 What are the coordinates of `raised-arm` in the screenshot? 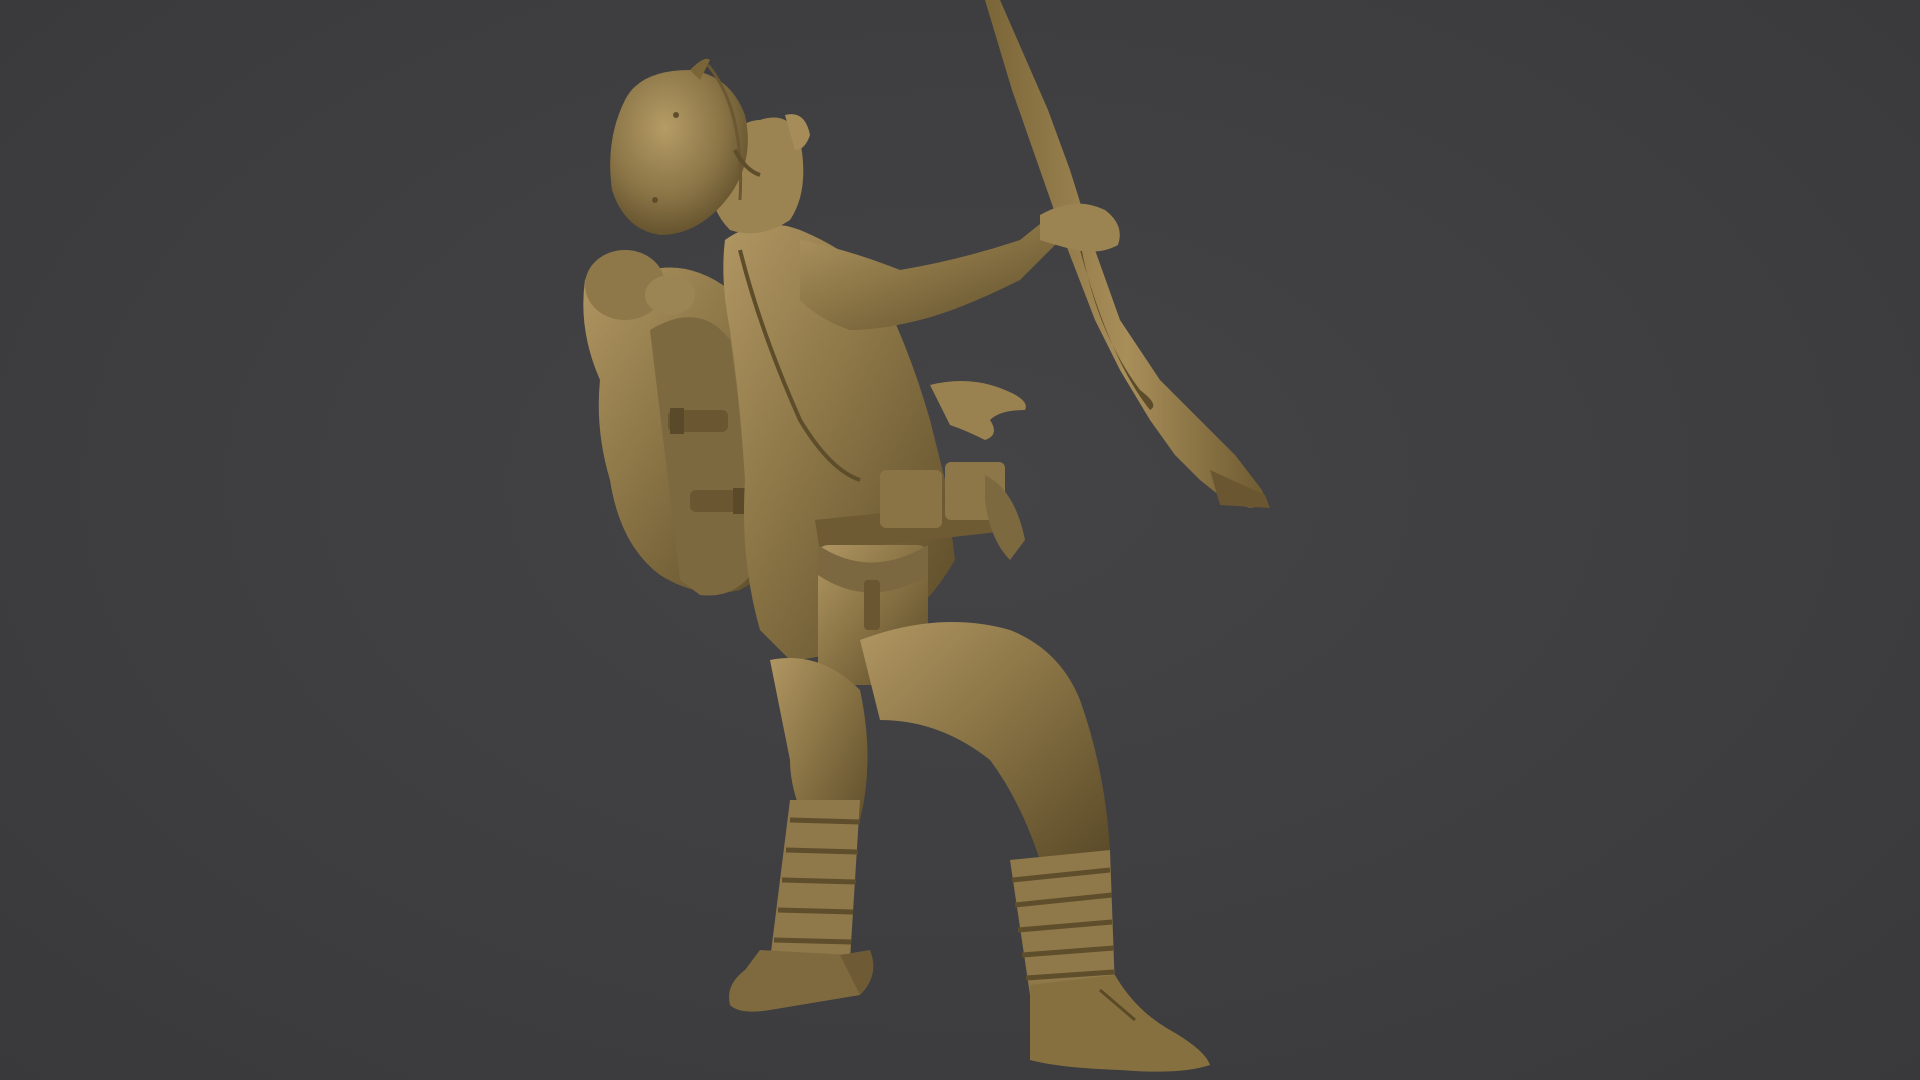 It's located at (960, 266).